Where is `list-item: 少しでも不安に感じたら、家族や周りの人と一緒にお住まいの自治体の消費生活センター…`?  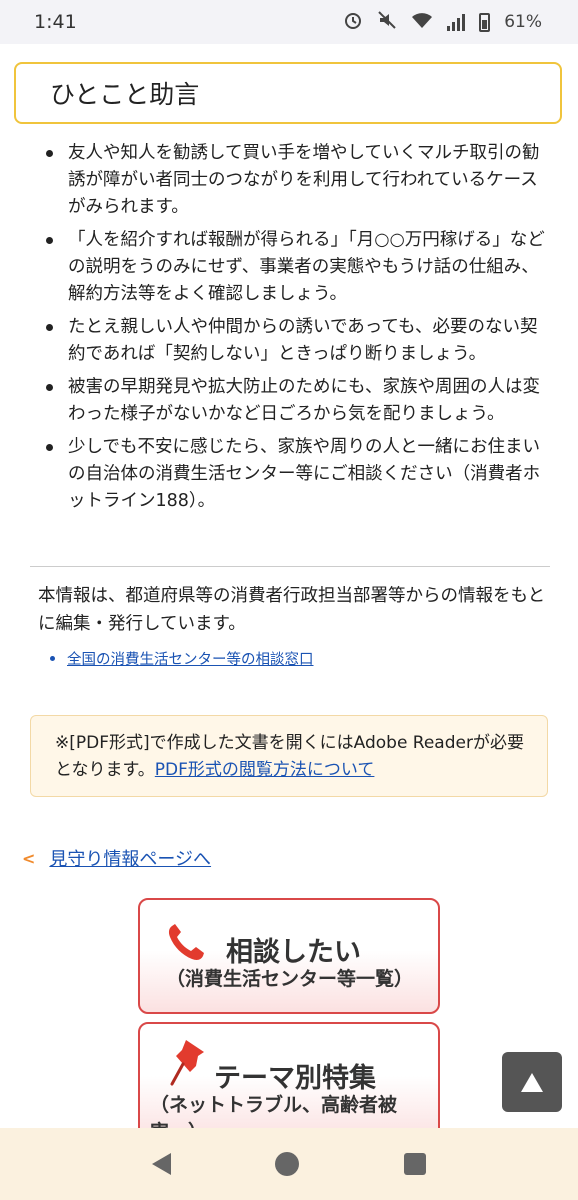 list-item: 少しでも不安に感じたら、家族や周りの人と一緒にお住まいの自治体の消費生活センター… is located at coordinates (299, 474).